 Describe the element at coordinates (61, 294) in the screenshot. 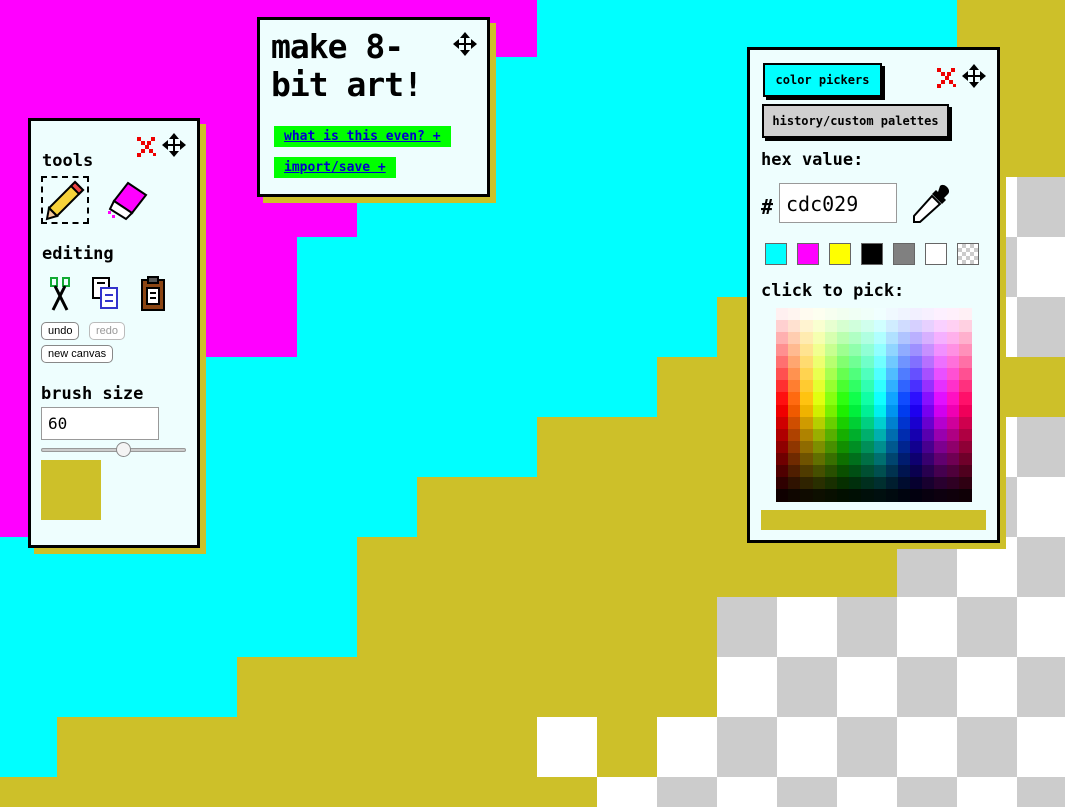

I see `cut-button` at that location.